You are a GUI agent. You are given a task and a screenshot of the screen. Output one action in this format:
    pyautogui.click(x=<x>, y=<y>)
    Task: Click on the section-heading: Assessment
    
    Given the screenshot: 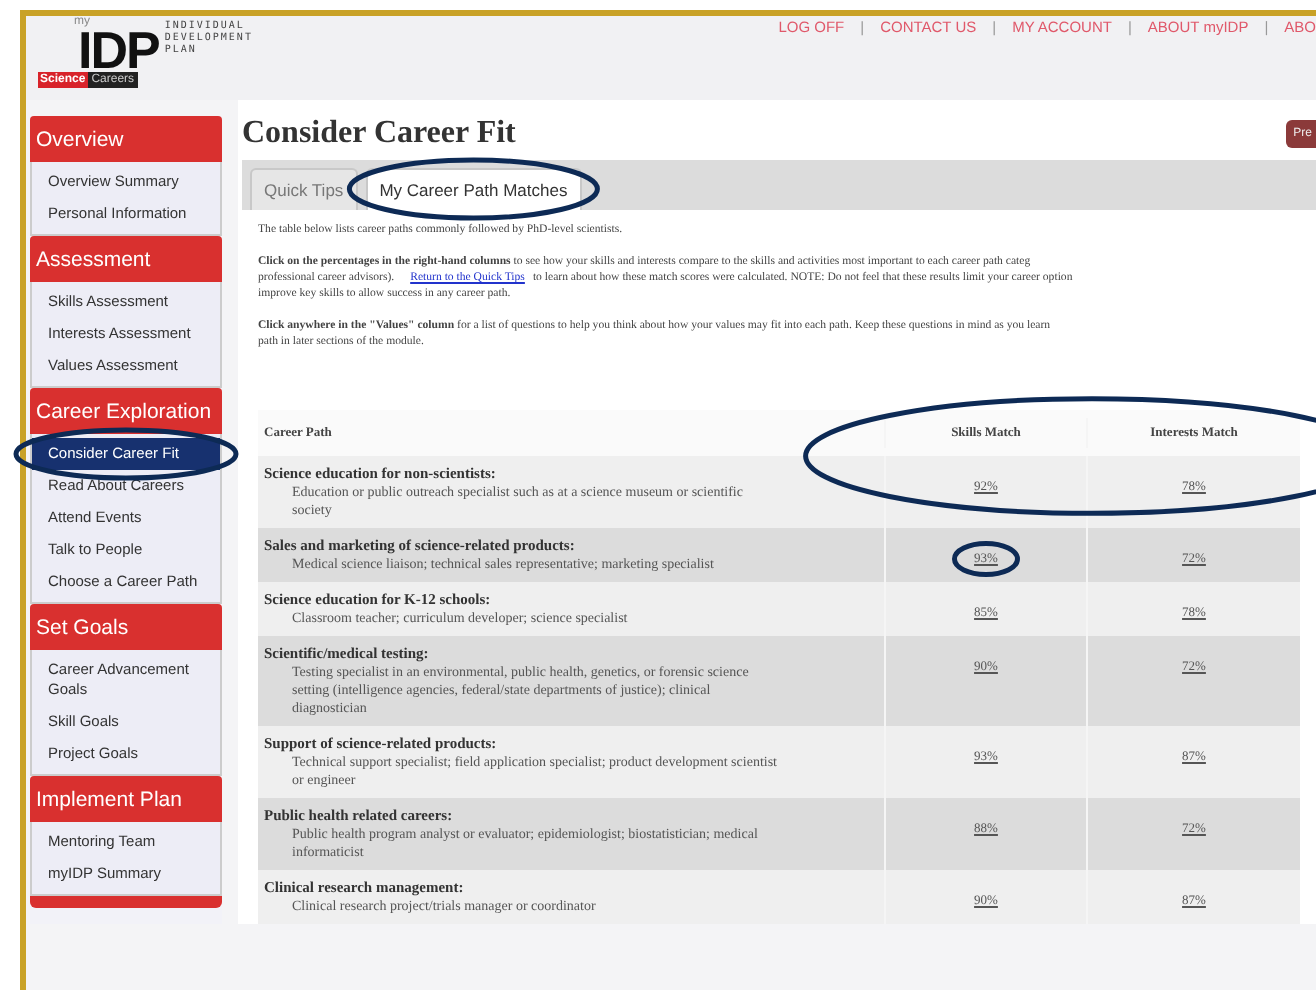 What is the action you would take?
    pyautogui.click(x=126, y=259)
    